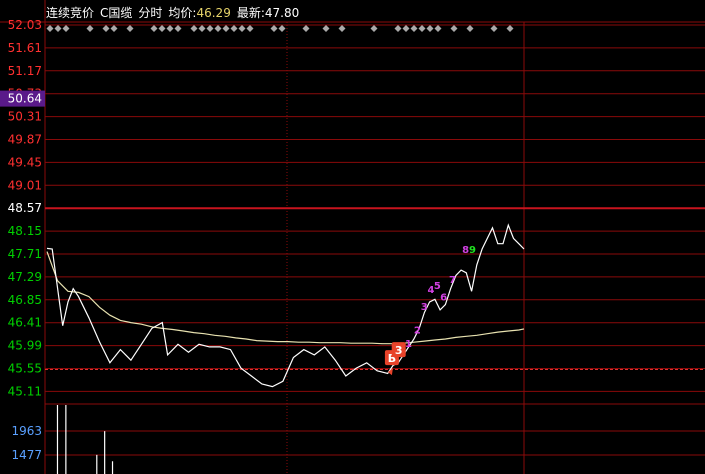 This screenshot has height=474, width=705. I want to click on signal-number-label: 5, so click(437, 286).